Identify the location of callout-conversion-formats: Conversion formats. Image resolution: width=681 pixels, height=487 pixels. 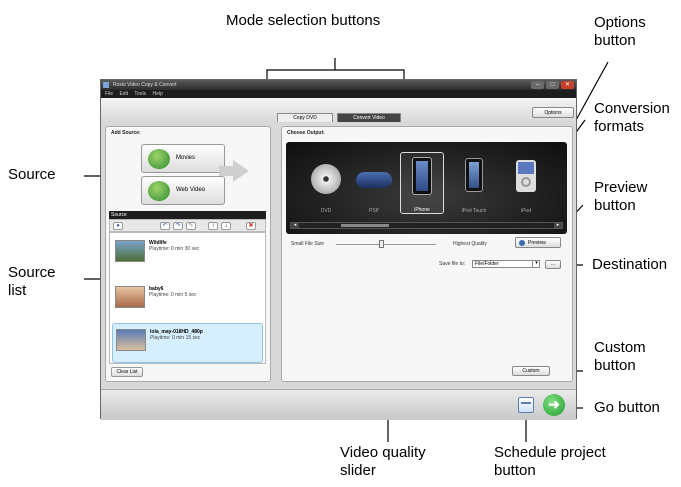
(632, 117).